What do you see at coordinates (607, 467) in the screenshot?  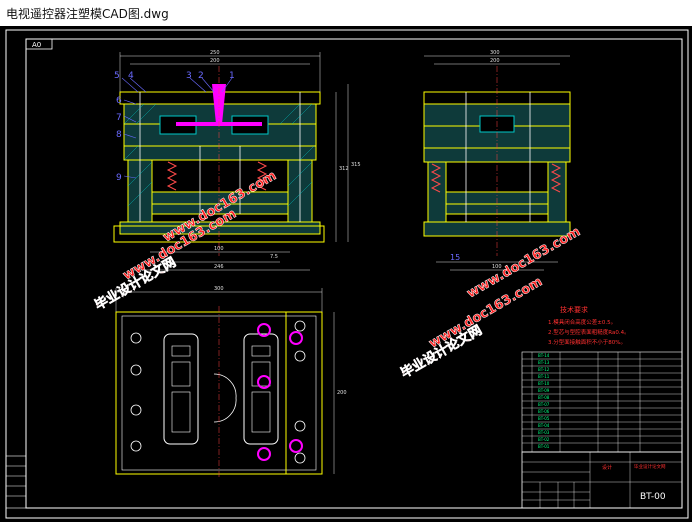 I see `title-design-cell: 设计` at bounding box center [607, 467].